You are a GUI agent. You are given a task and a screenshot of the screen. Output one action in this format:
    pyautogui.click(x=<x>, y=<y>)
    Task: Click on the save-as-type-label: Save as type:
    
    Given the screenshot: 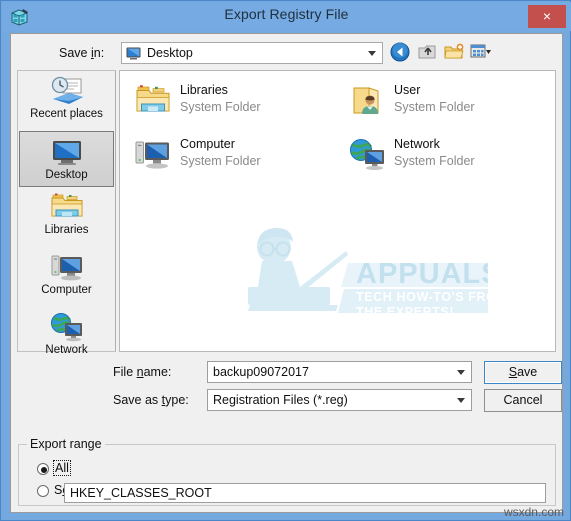 What is the action you would take?
    pyautogui.click(x=151, y=400)
    